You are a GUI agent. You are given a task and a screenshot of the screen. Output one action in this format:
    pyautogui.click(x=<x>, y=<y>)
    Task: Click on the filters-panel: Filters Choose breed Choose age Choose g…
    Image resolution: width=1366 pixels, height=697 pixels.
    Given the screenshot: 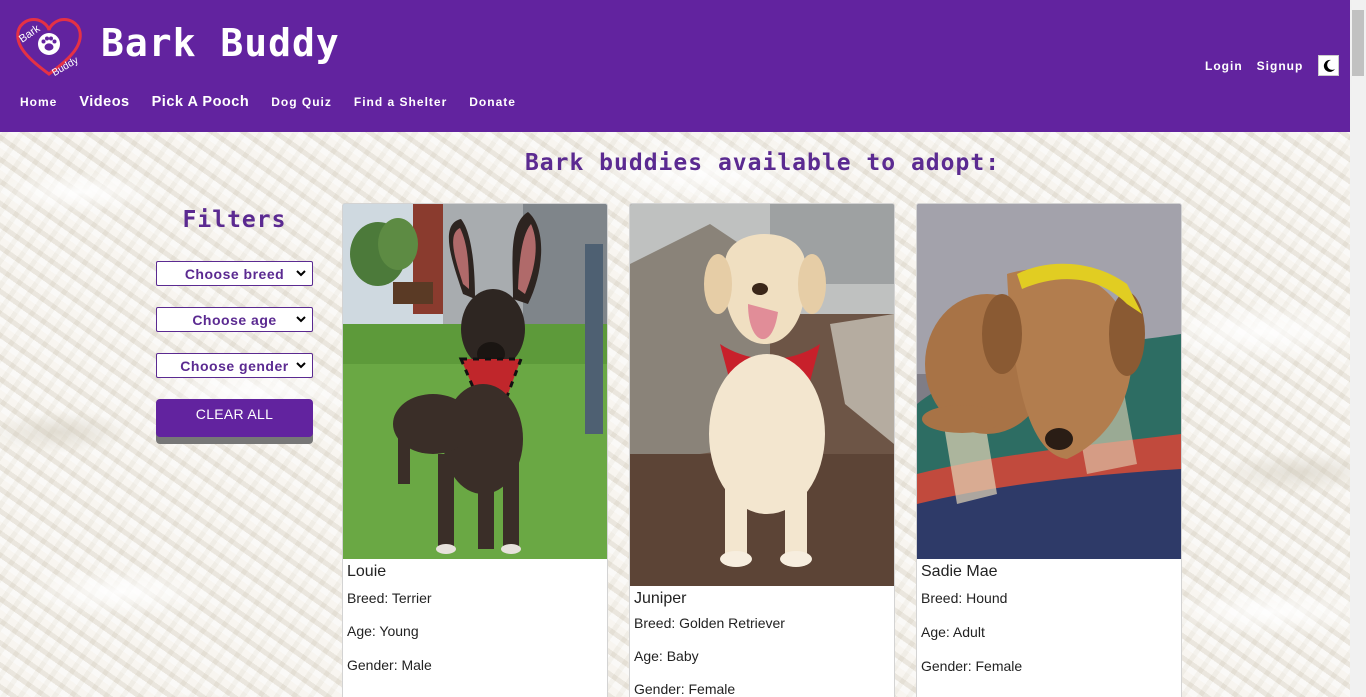 What is the action you would take?
    pyautogui.click(x=234, y=322)
    